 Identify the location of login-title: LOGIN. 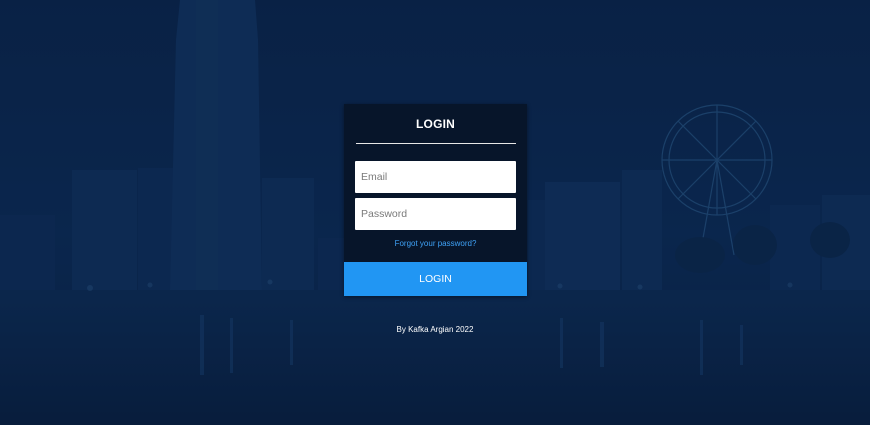
(435, 124).